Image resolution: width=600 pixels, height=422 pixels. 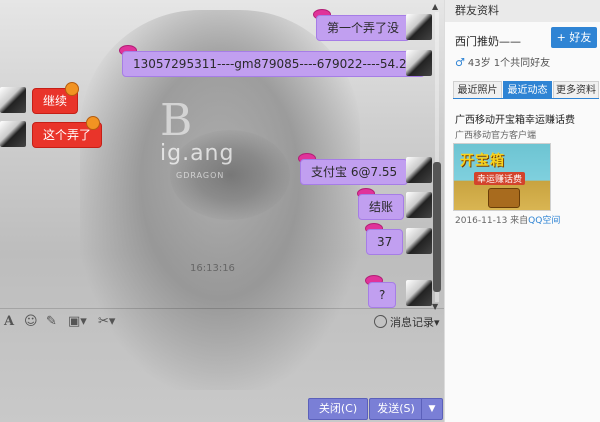 What do you see at coordinates (522, 11) in the screenshot?
I see `panel-title: 群友资料` at bounding box center [522, 11].